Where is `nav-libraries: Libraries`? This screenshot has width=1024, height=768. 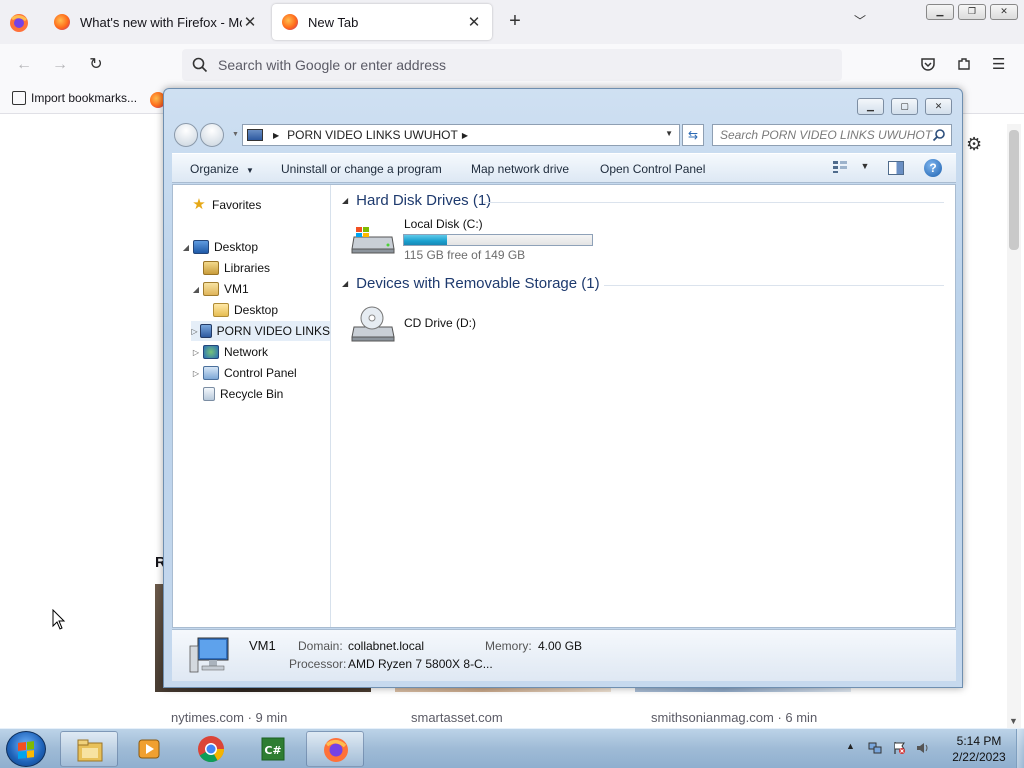
nav-libraries: Libraries is located at coordinates (236, 268).